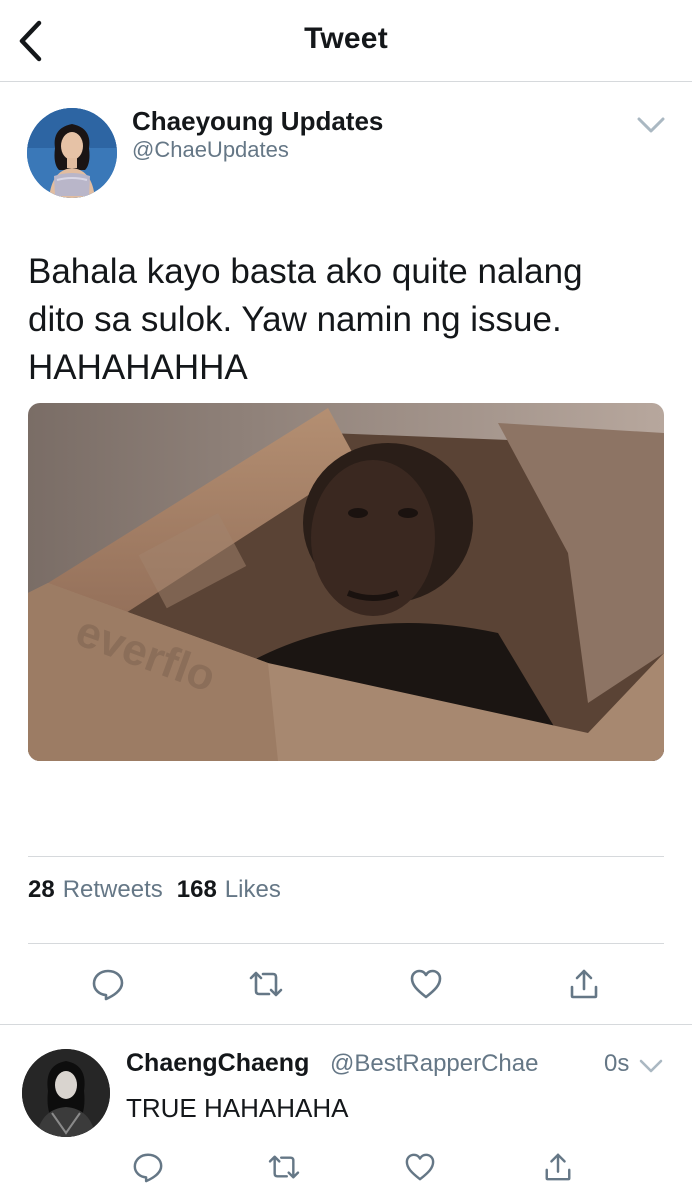 This screenshot has width=692, height=1200. What do you see at coordinates (217, 1063) in the screenshot?
I see `reply-display-name: ChaengChaeng` at bounding box center [217, 1063].